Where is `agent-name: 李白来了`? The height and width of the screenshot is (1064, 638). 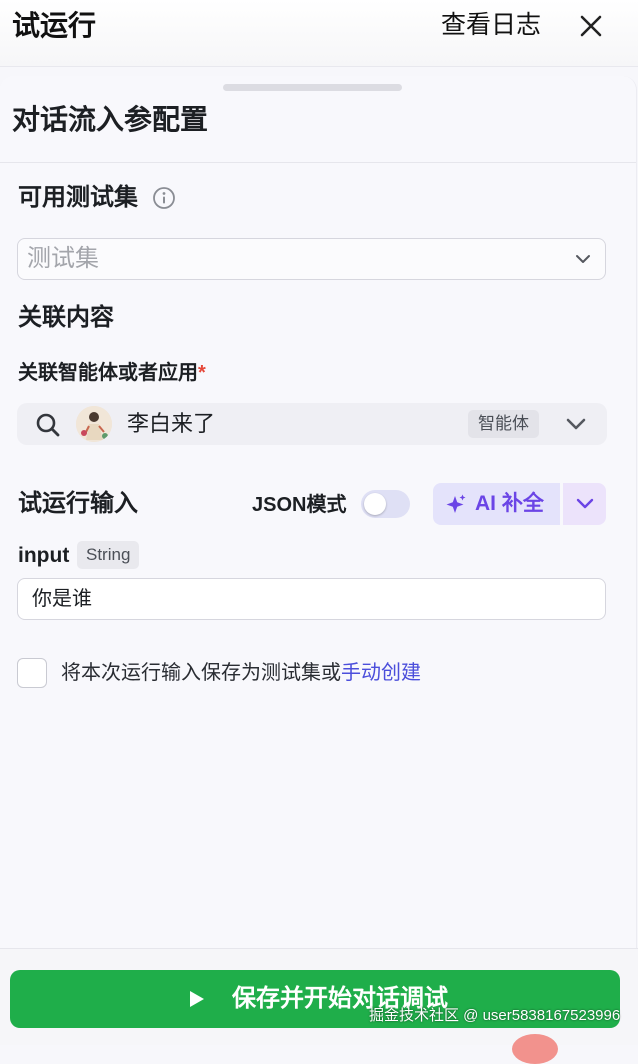 agent-name: 李白来了 is located at coordinates (171, 423).